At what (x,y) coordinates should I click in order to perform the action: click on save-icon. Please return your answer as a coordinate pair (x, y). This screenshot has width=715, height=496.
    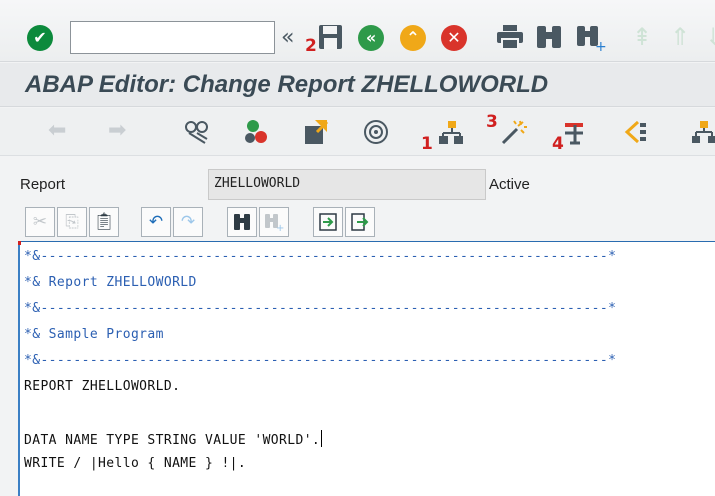
    Looking at the image, I should click on (330, 37).